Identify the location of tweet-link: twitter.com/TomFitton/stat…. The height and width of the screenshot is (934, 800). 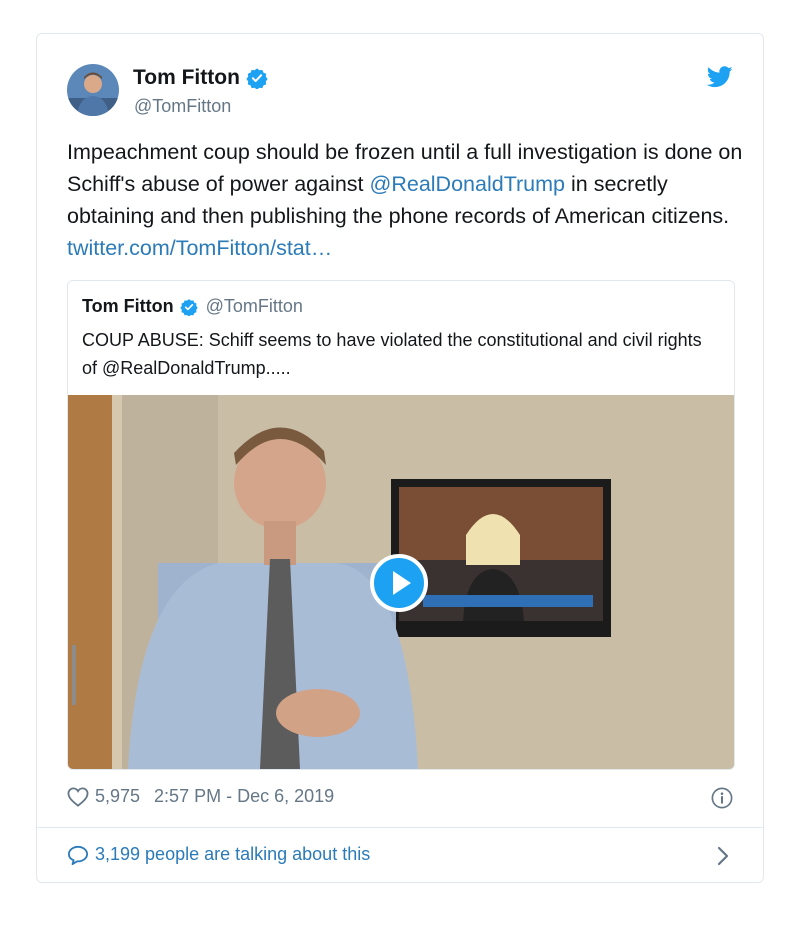
(199, 248).